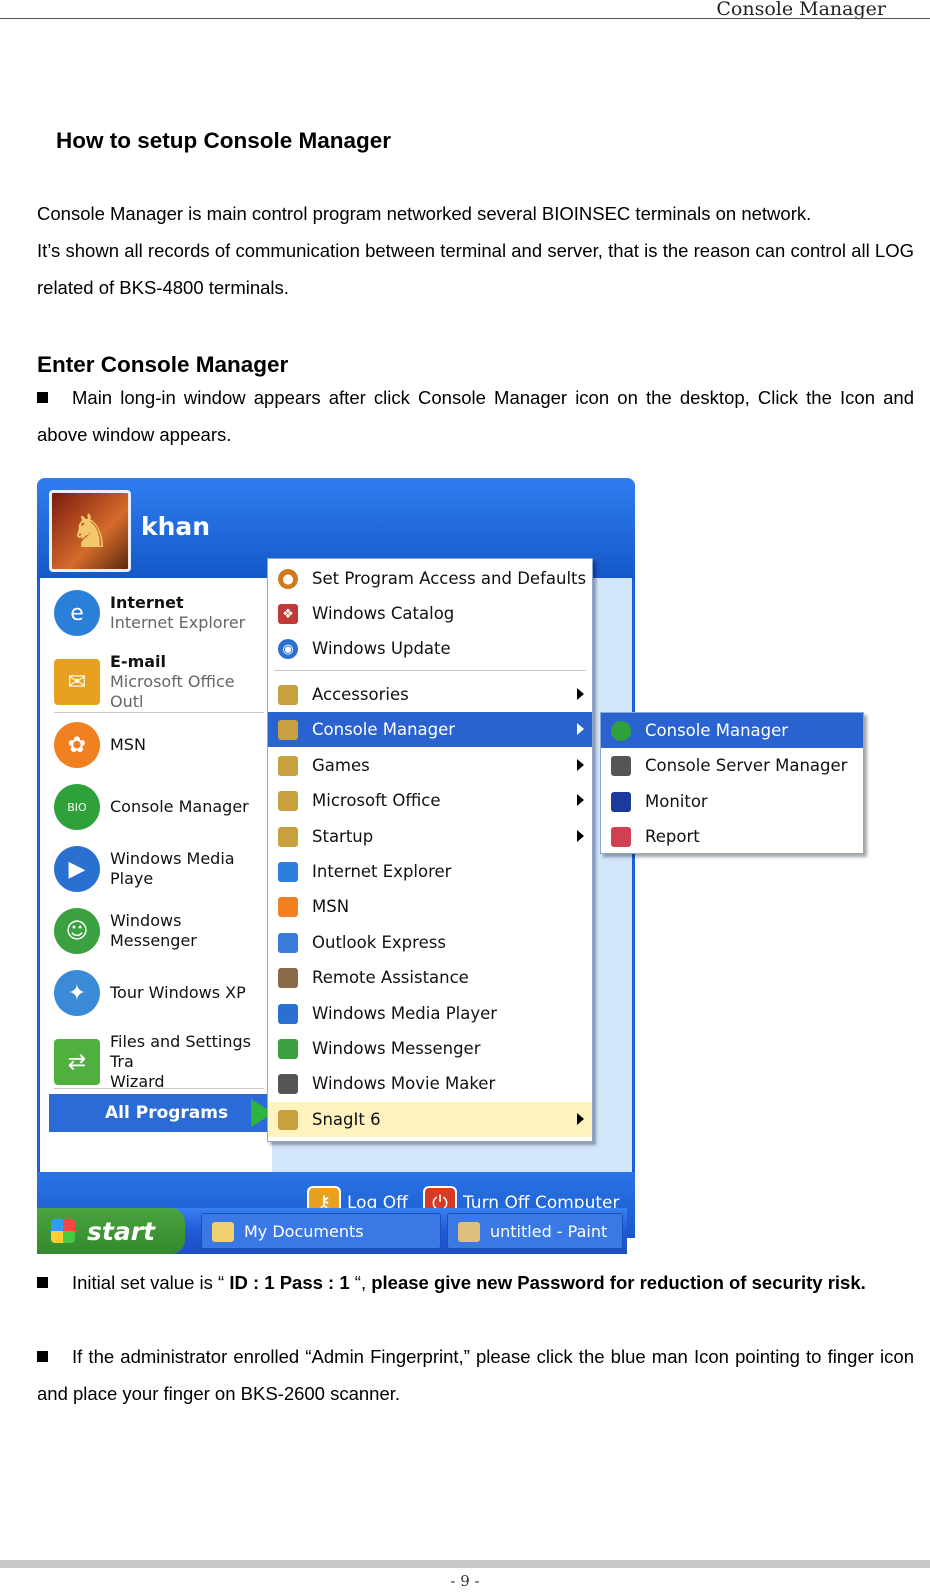 This screenshot has height=1595, width=930. Describe the element at coordinates (77, 993) in the screenshot. I see `tour-icon: ✦` at that location.